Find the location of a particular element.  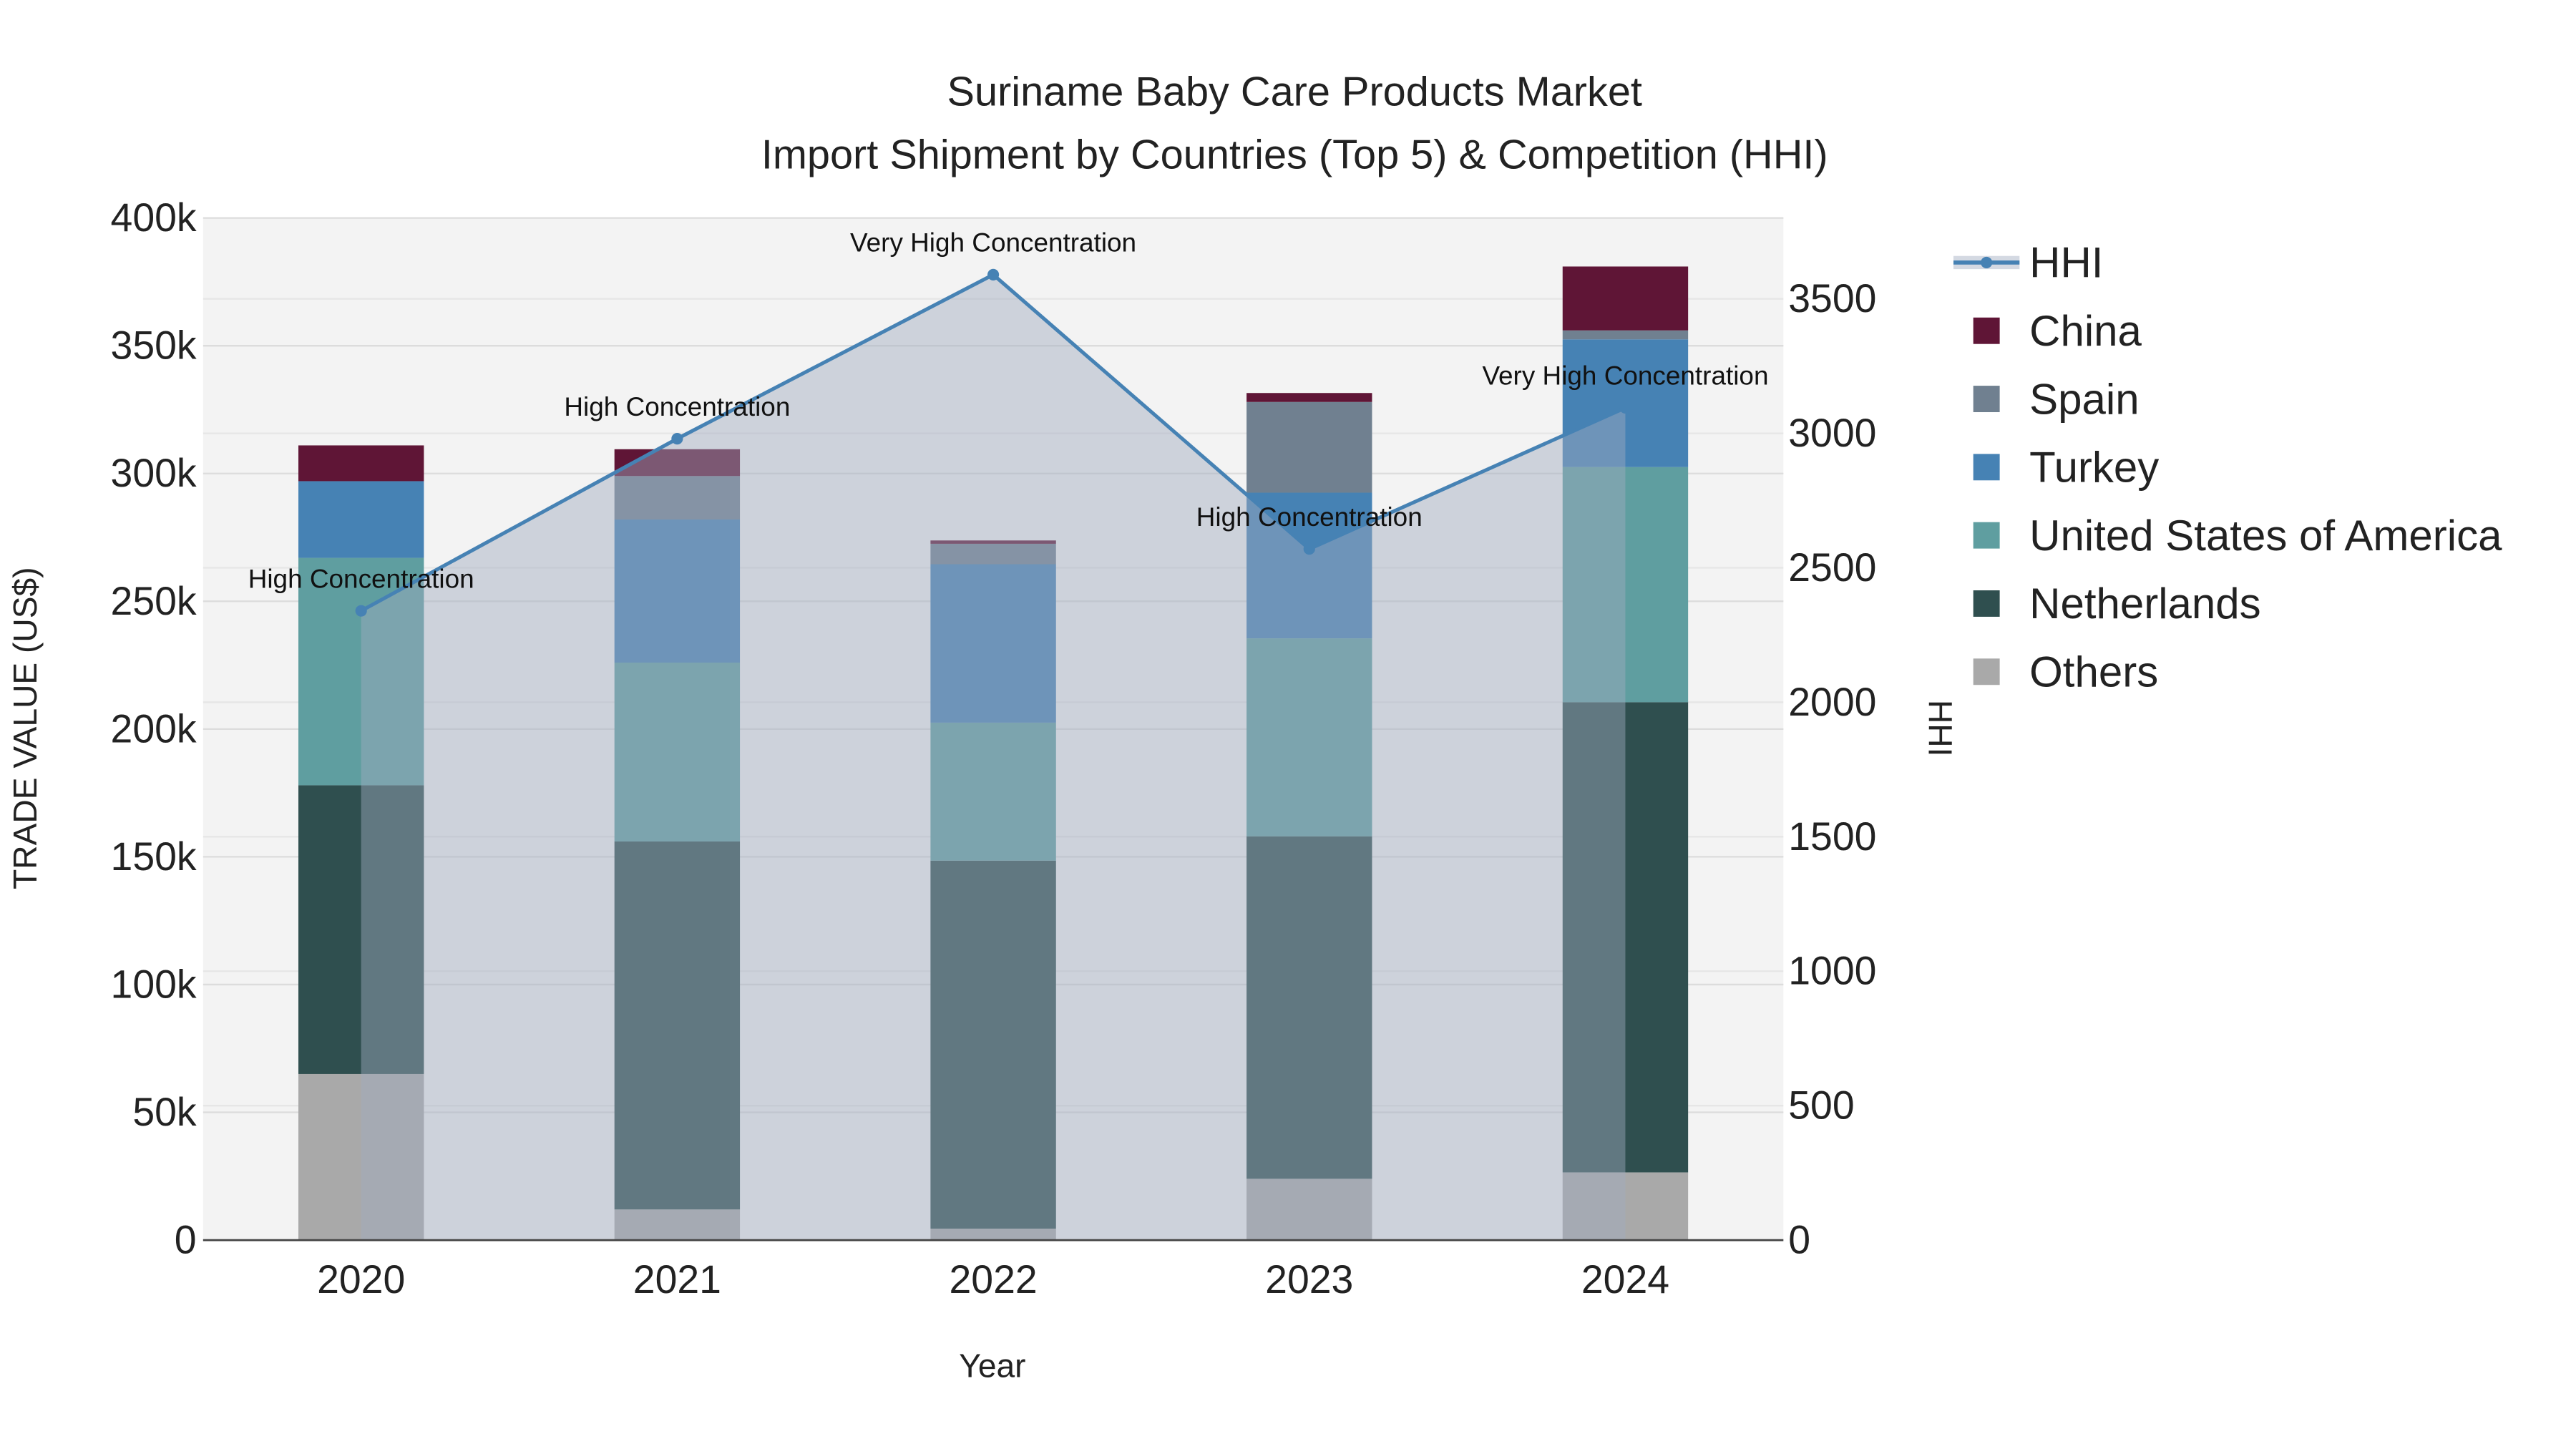

bar-china-2023 is located at coordinates (1309, 397).